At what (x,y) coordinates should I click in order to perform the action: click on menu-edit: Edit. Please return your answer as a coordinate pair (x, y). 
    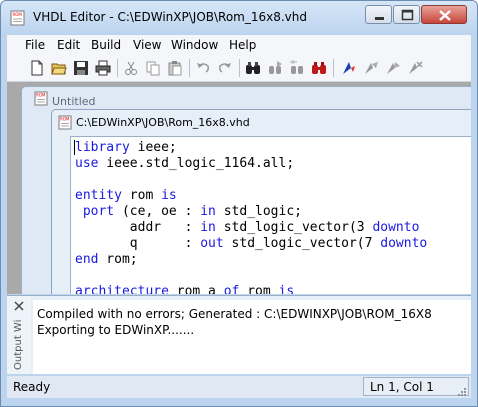
    Looking at the image, I should click on (68, 45).